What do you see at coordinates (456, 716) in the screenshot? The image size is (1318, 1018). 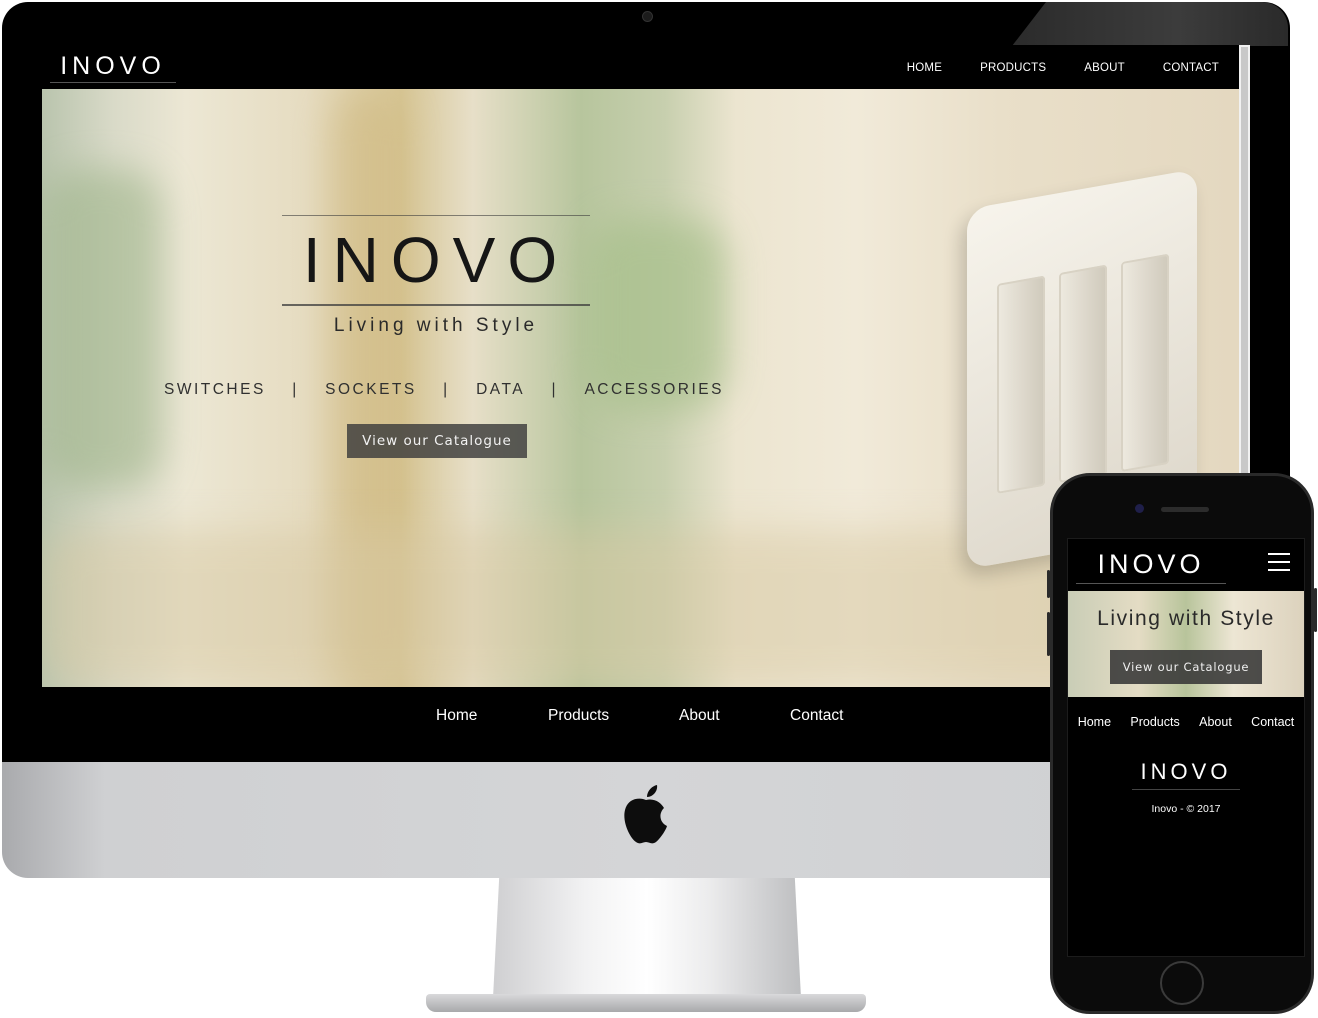 I see `footer-nav-home: Home` at bounding box center [456, 716].